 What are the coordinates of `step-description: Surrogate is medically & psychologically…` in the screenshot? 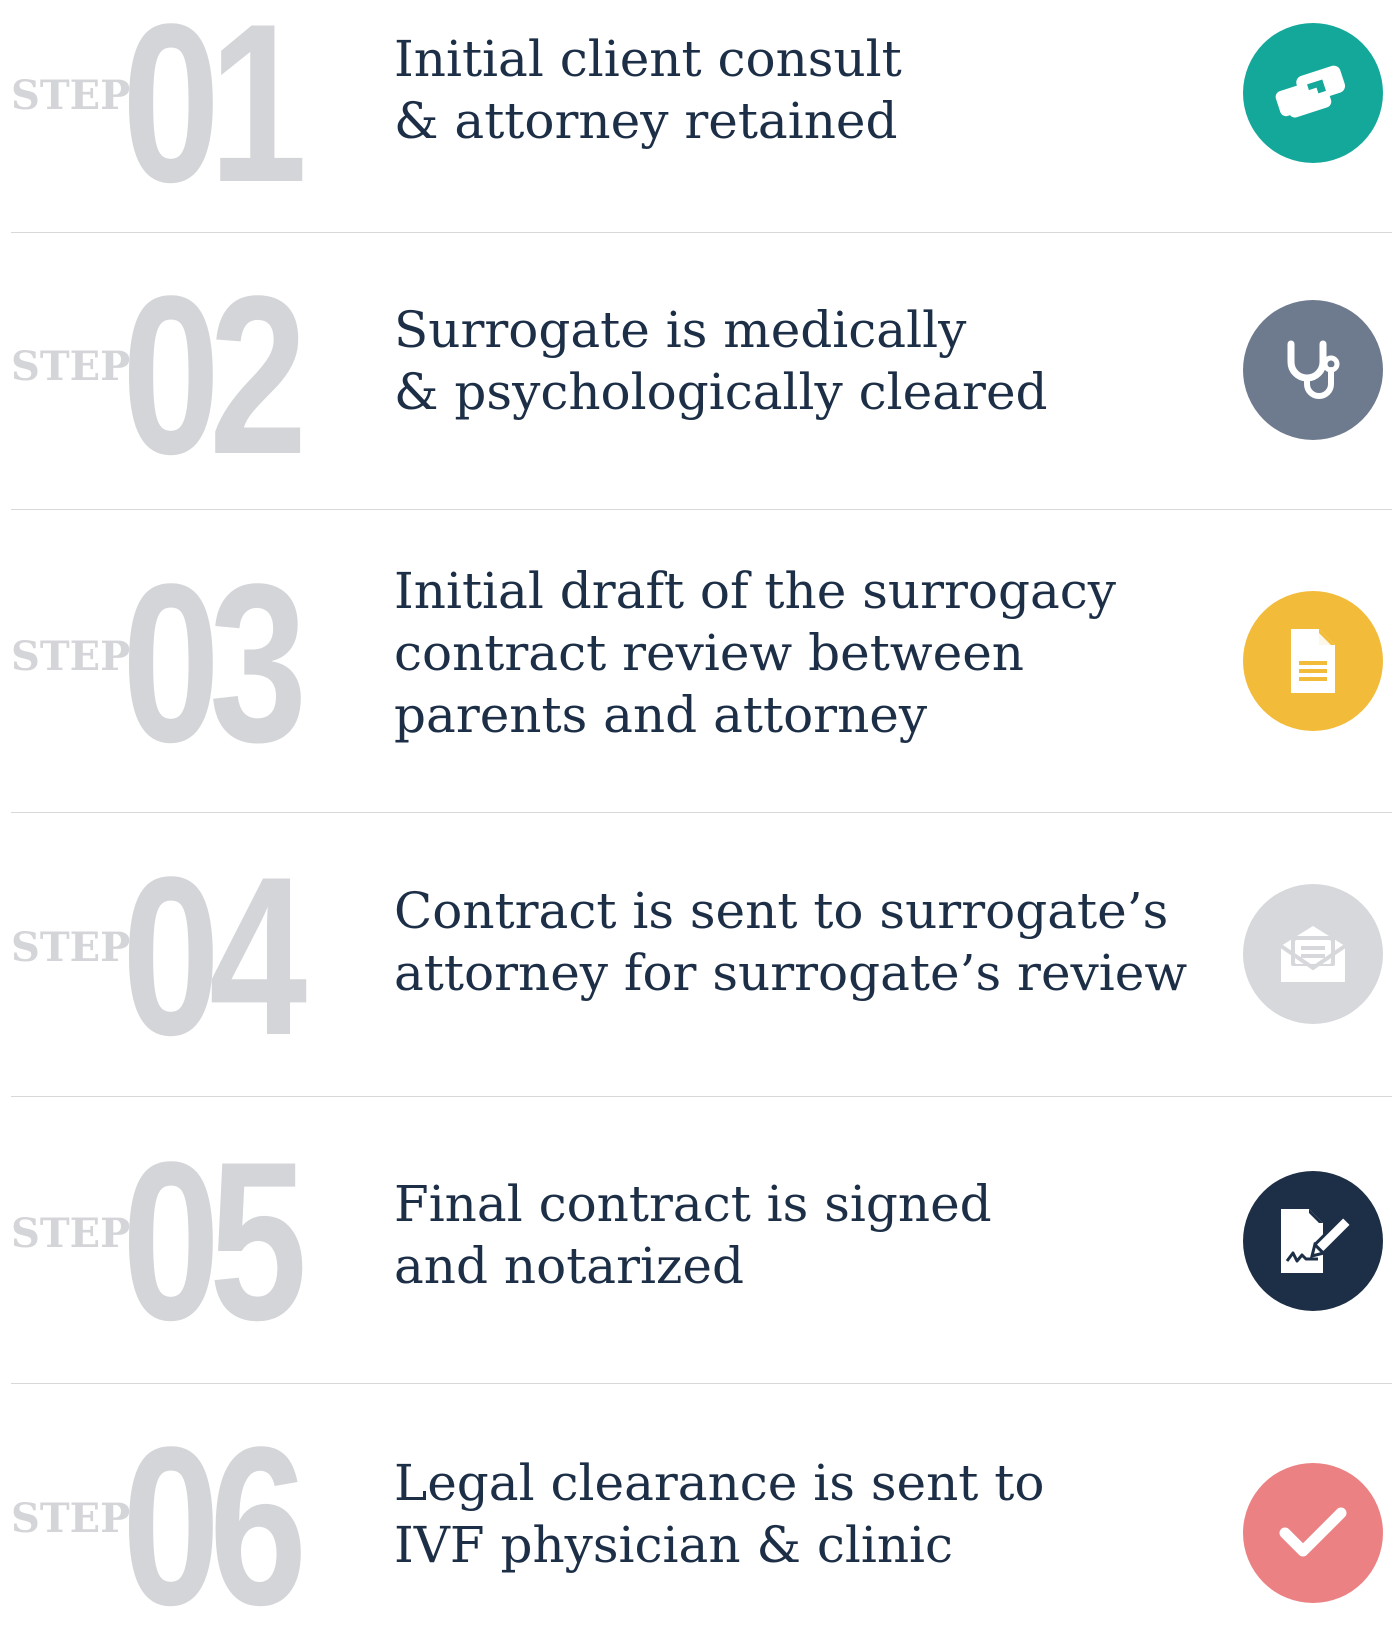 It's located at (794, 361).